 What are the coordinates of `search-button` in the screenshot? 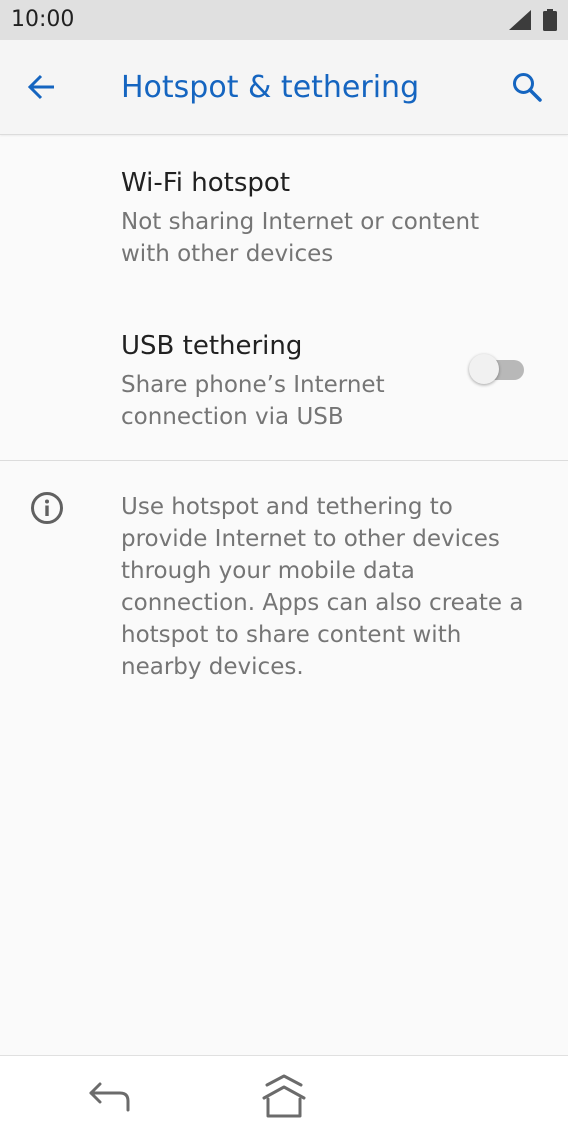 It's located at (527, 87).